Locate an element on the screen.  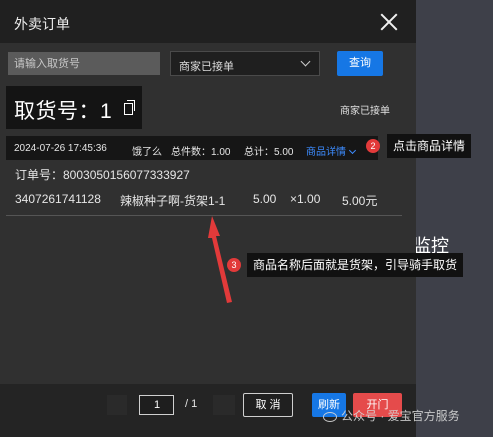
watermark: 公众号 · 爱宝官方服务 is located at coordinates (391, 415).